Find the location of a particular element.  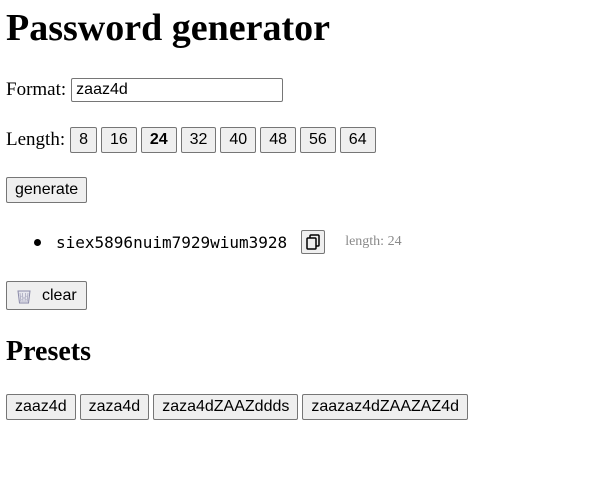

list-item: siex5896nuim7929wium3928 length: 24 is located at coordinates (218, 242).